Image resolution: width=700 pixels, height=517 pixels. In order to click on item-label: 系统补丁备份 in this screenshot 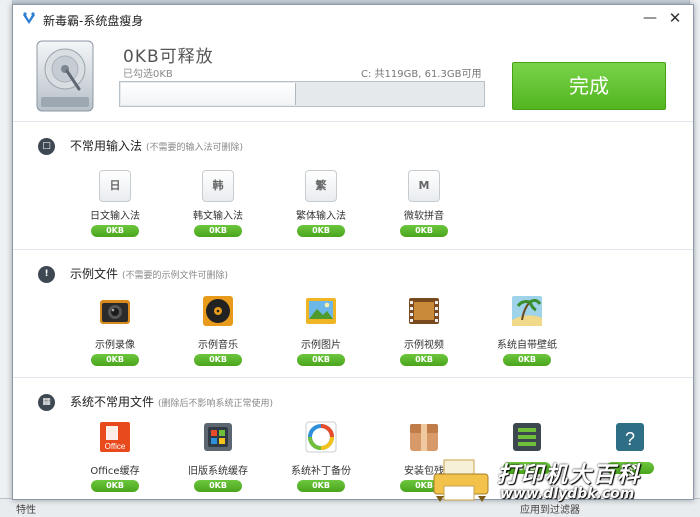, I will do `click(321, 471)`.